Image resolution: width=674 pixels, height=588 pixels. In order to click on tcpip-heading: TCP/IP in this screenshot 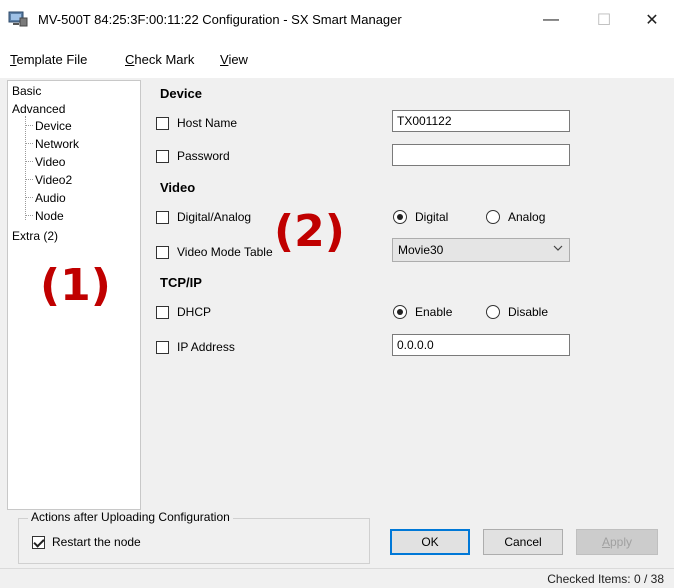, I will do `click(181, 282)`.